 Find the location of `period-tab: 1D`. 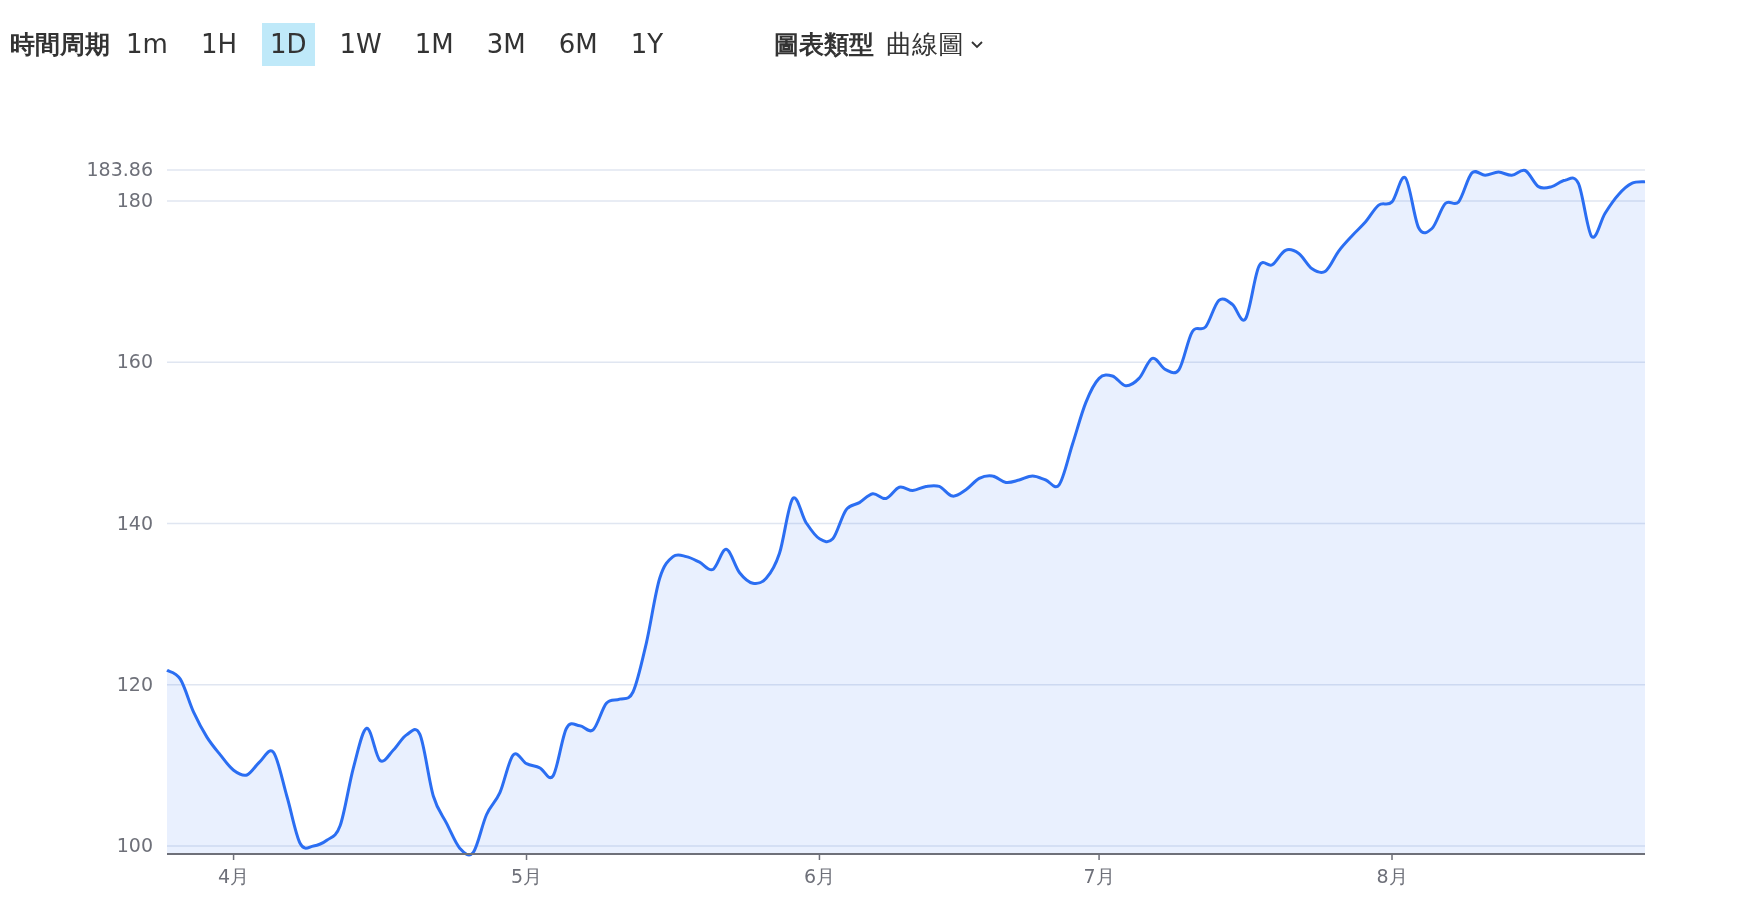

period-tab: 1D is located at coordinates (288, 44).